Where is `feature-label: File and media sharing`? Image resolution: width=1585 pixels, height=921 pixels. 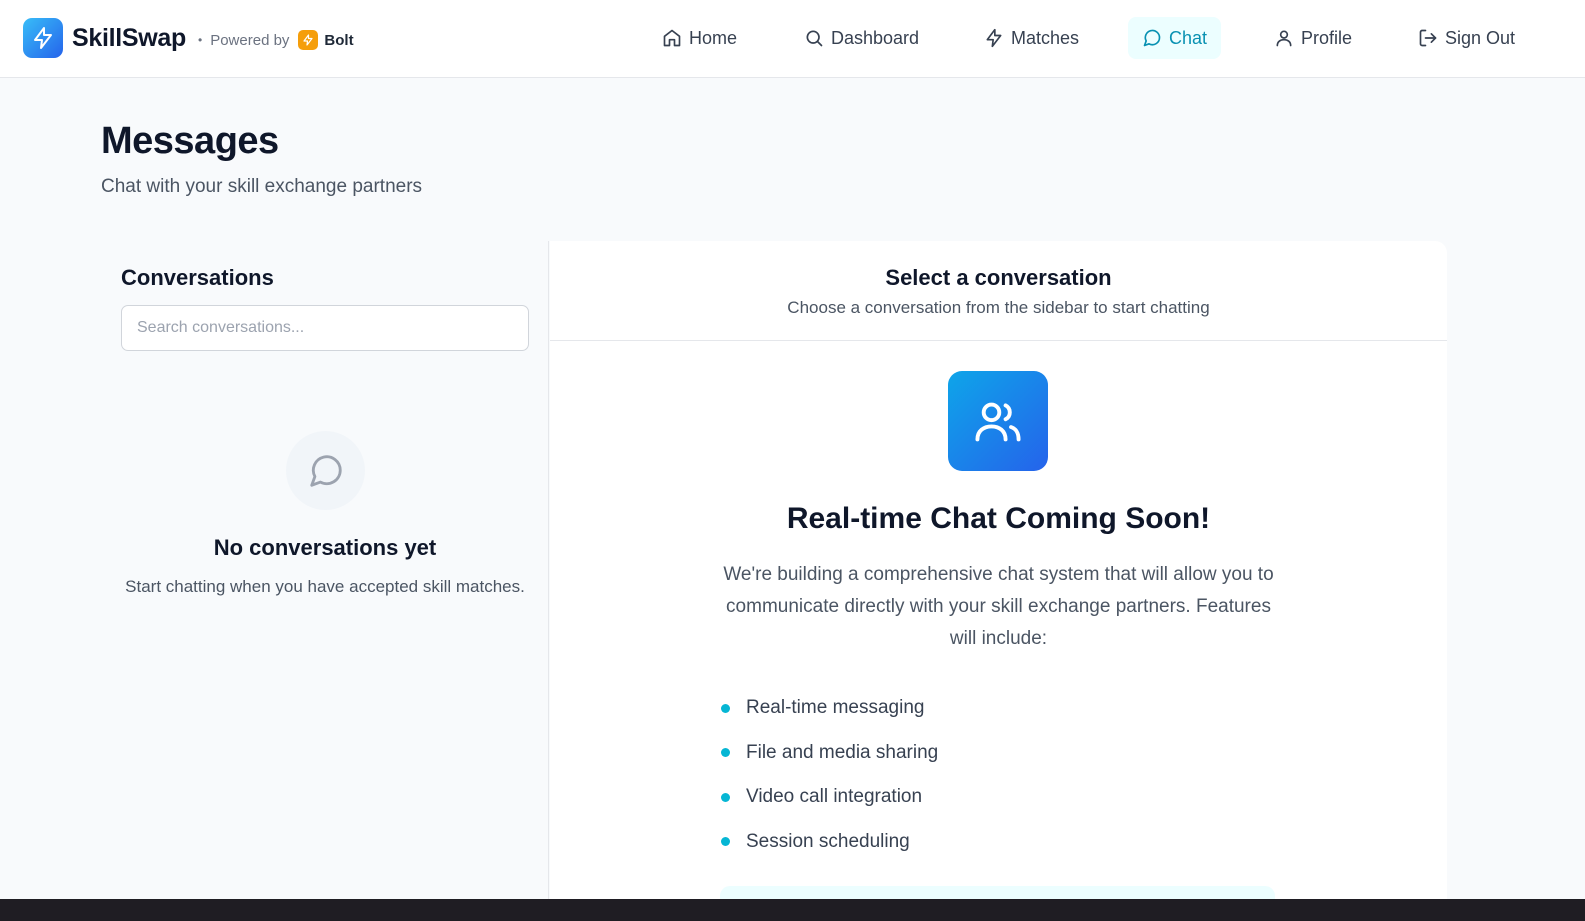
feature-label: File and media sharing is located at coordinates (842, 752).